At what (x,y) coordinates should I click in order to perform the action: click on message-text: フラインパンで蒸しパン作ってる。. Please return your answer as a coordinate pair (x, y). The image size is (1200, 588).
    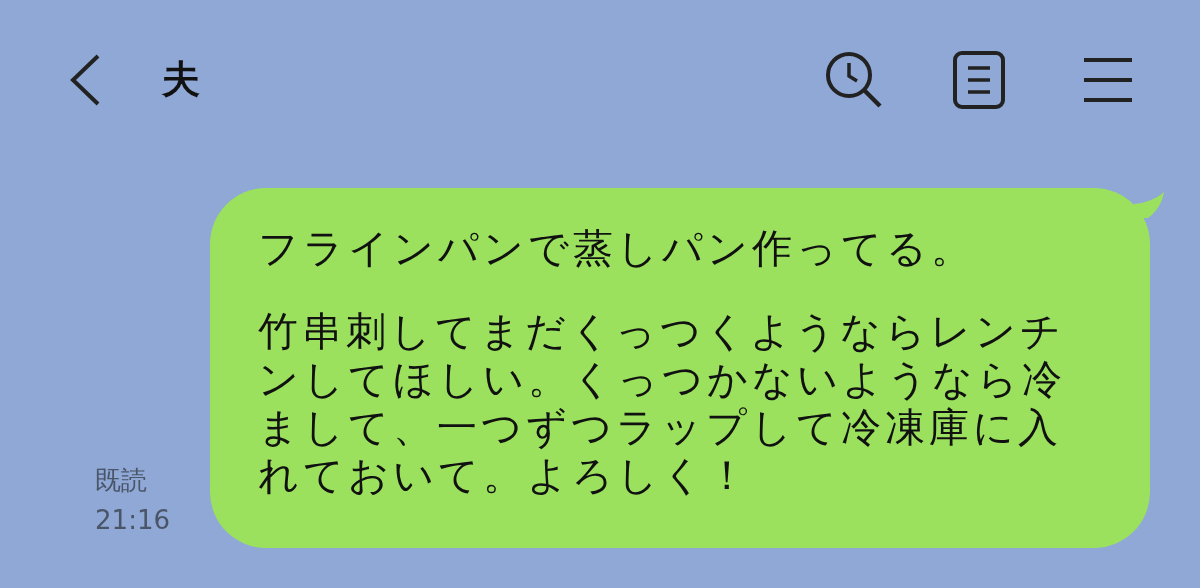
    Looking at the image, I should click on (617, 248).